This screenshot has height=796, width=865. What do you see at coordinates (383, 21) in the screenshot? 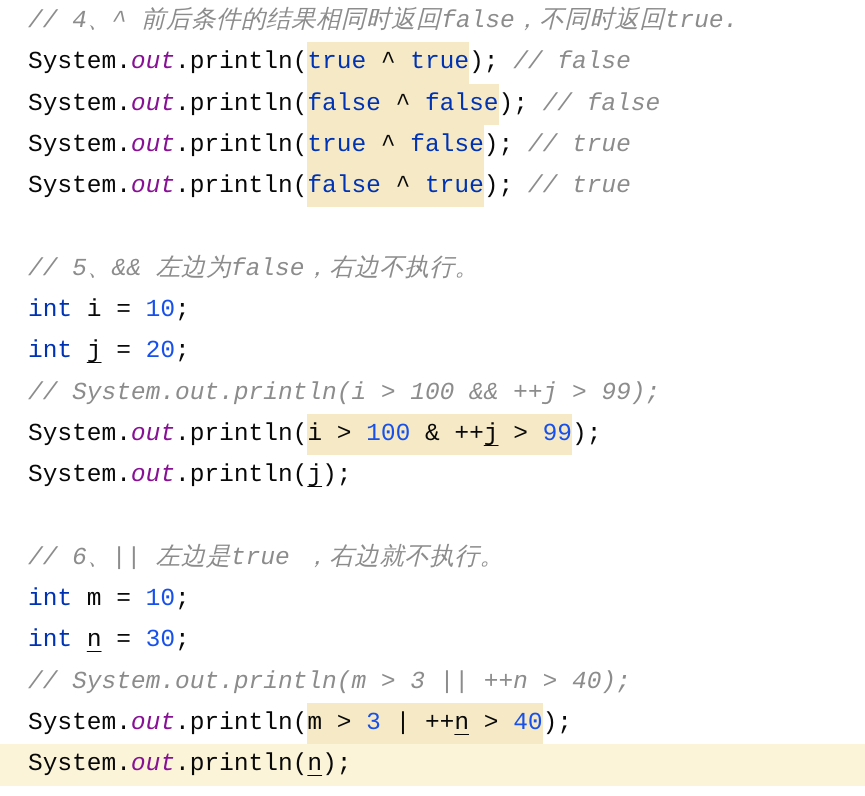
I see `code-line: // 4、^ 前后条件的结果相同时返回false，不同时返回true.` at bounding box center [383, 21].